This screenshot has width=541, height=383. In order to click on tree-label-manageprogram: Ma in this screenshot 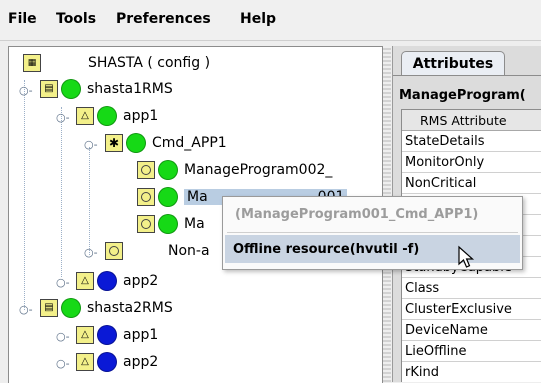, I will do `click(194, 224)`.